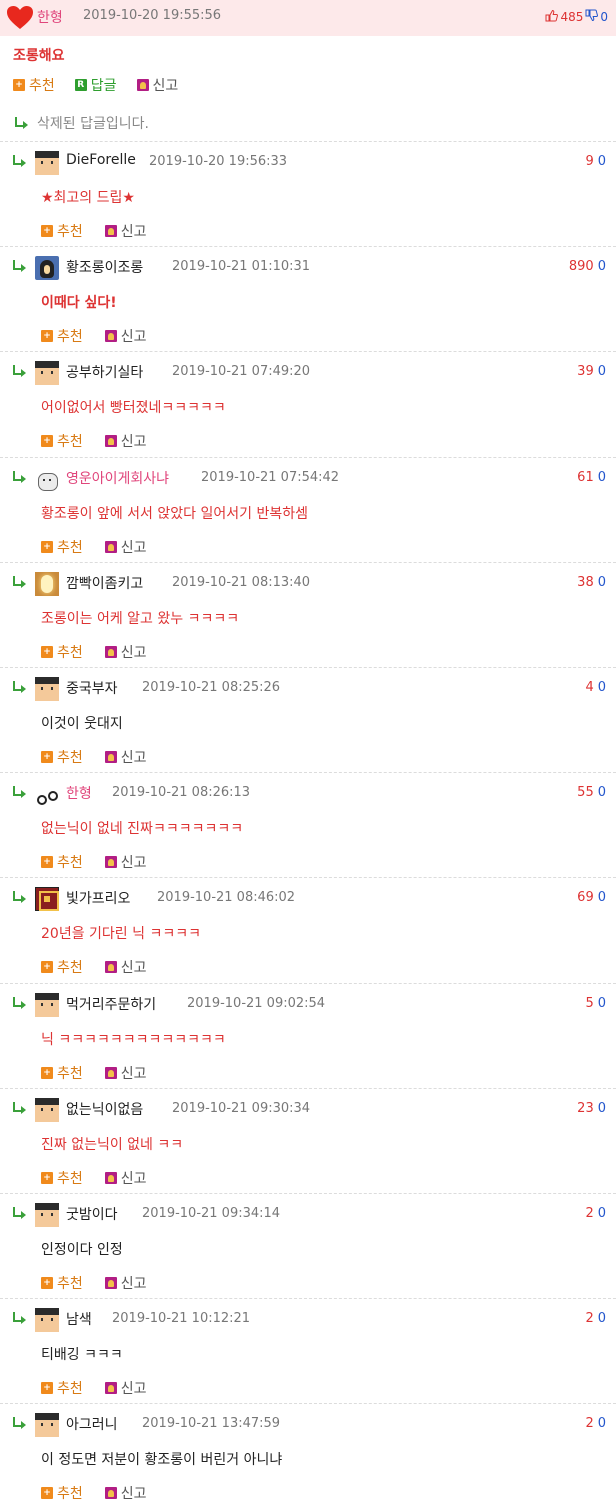 The image size is (616, 1508). What do you see at coordinates (98, 898) in the screenshot?
I see `comment-nickname: 빛가프리오` at bounding box center [98, 898].